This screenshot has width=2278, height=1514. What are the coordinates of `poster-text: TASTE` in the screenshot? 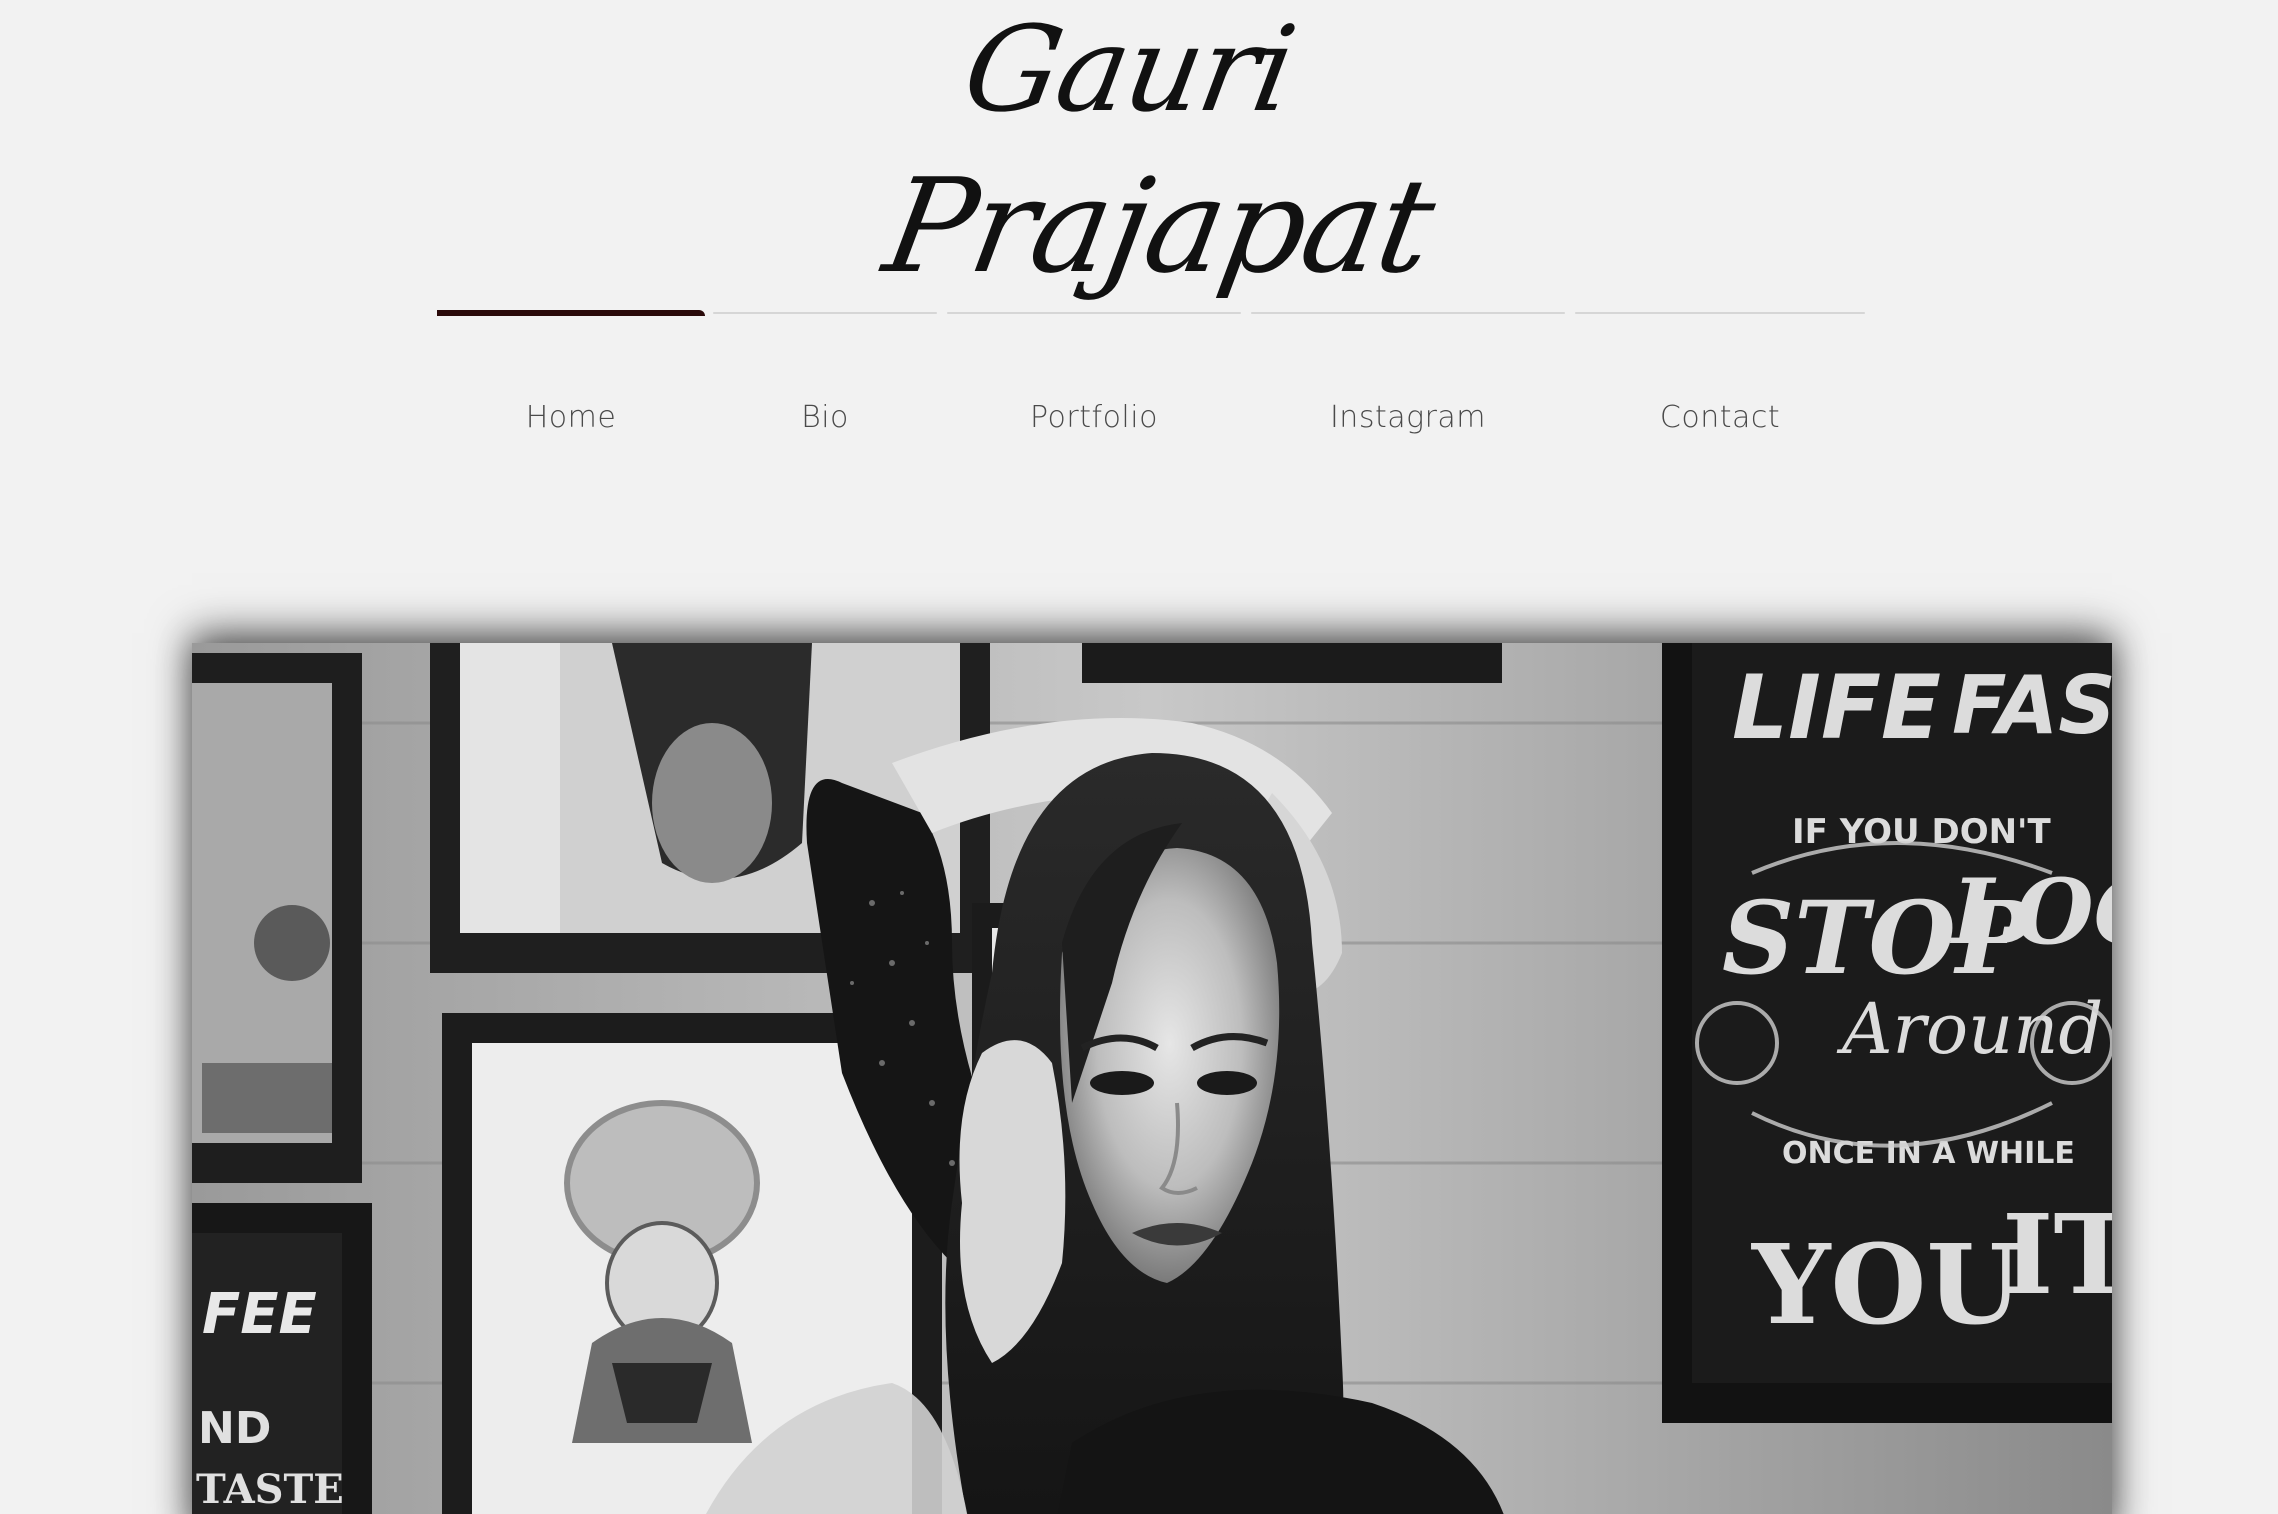 It's located at (270, 1489).